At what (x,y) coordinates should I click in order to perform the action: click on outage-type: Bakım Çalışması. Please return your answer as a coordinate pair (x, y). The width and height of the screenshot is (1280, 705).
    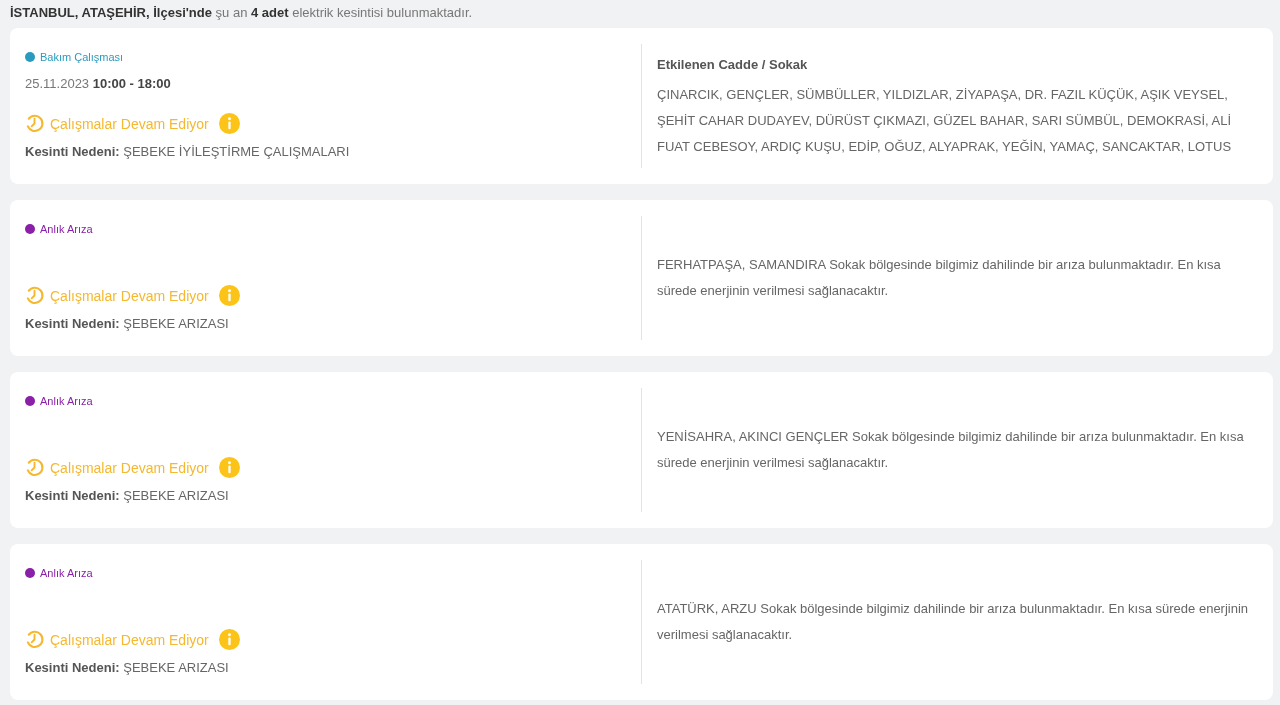
    Looking at the image, I should click on (82, 57).